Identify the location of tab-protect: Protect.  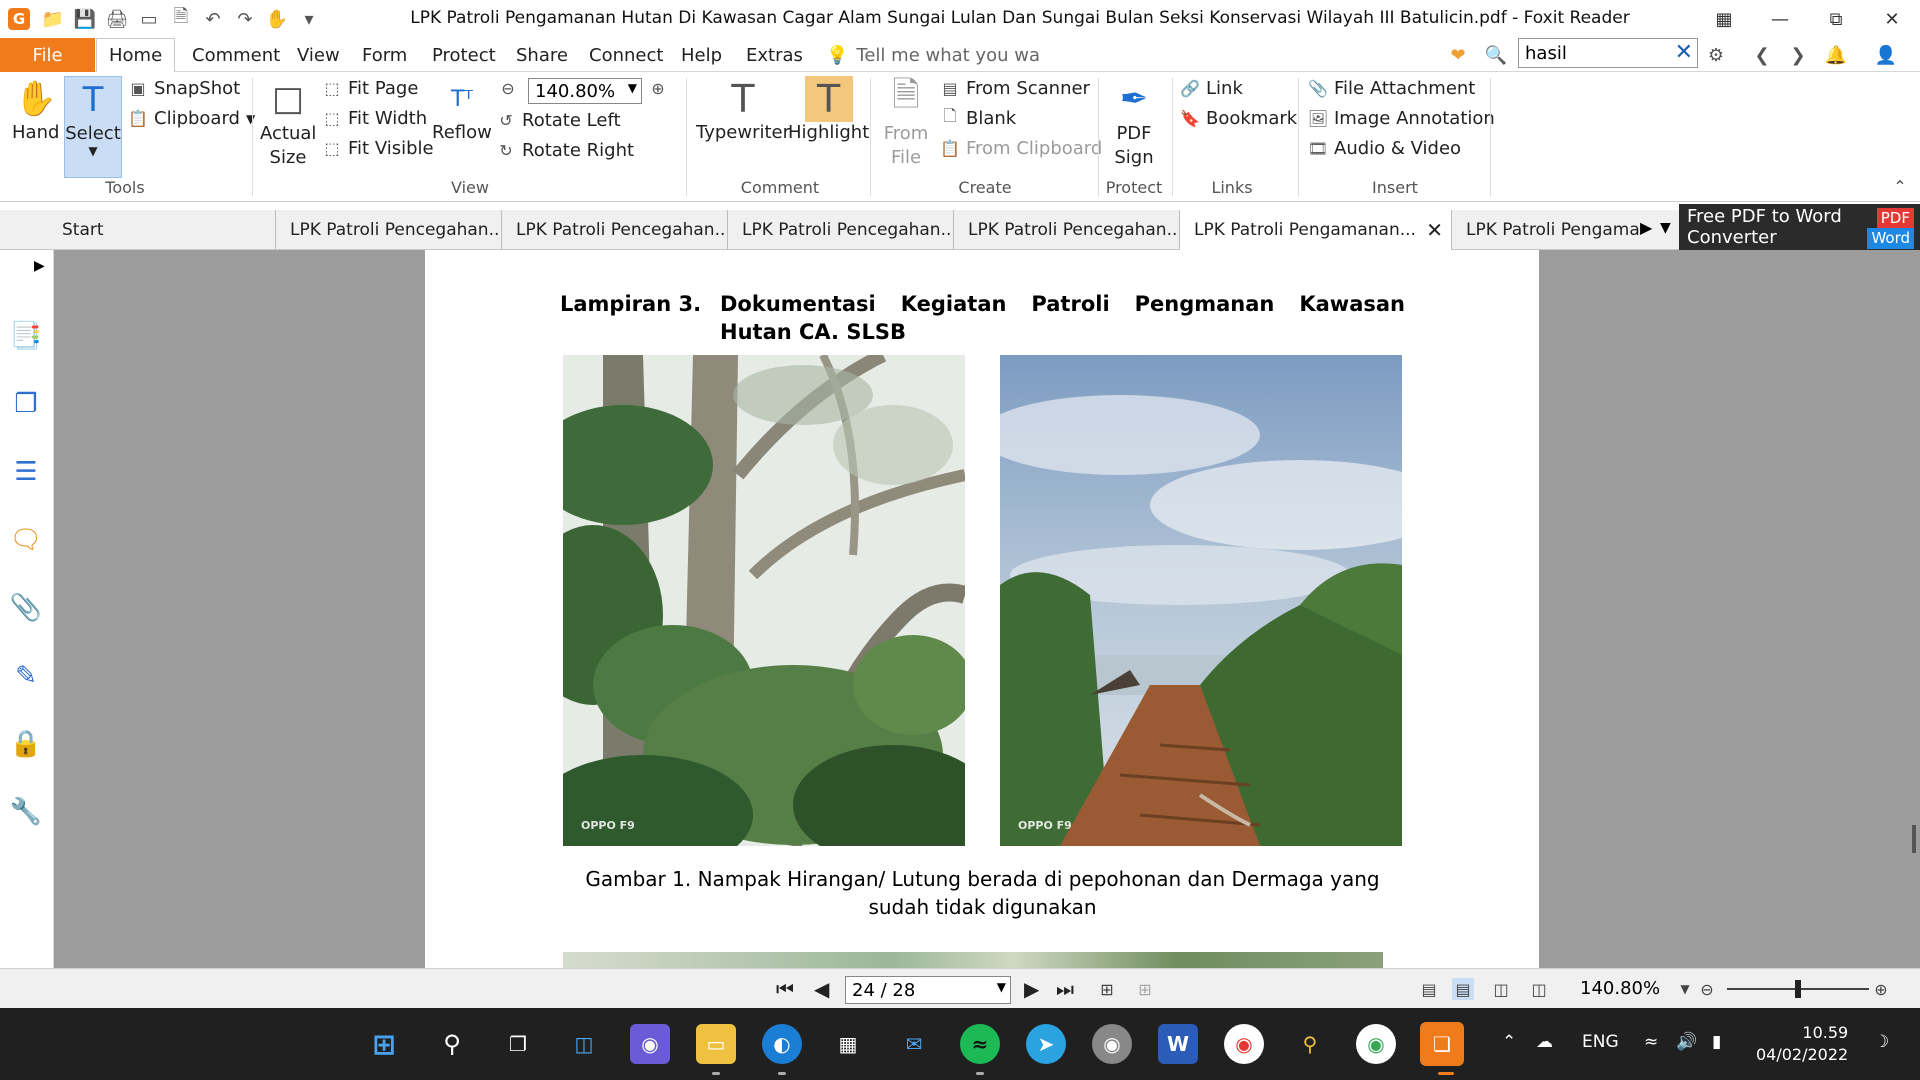
(464, 55).